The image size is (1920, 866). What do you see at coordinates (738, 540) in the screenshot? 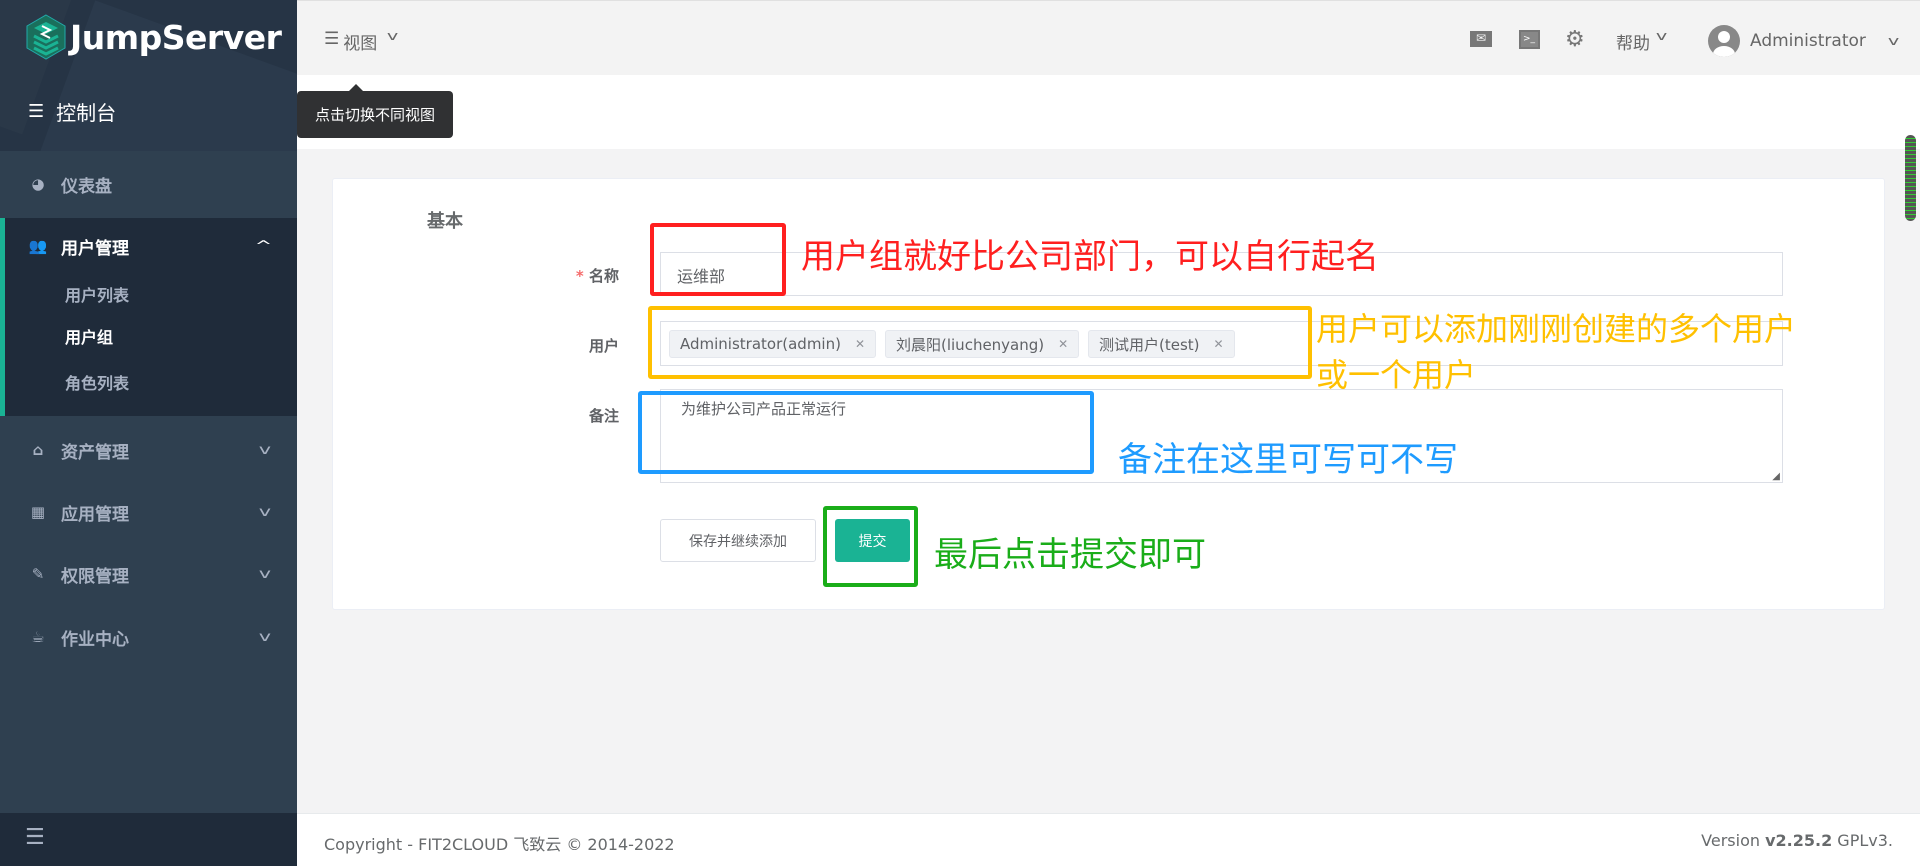
I see `save-and-continue-button: 保存并继续添加` at bounding box center [738, 540].